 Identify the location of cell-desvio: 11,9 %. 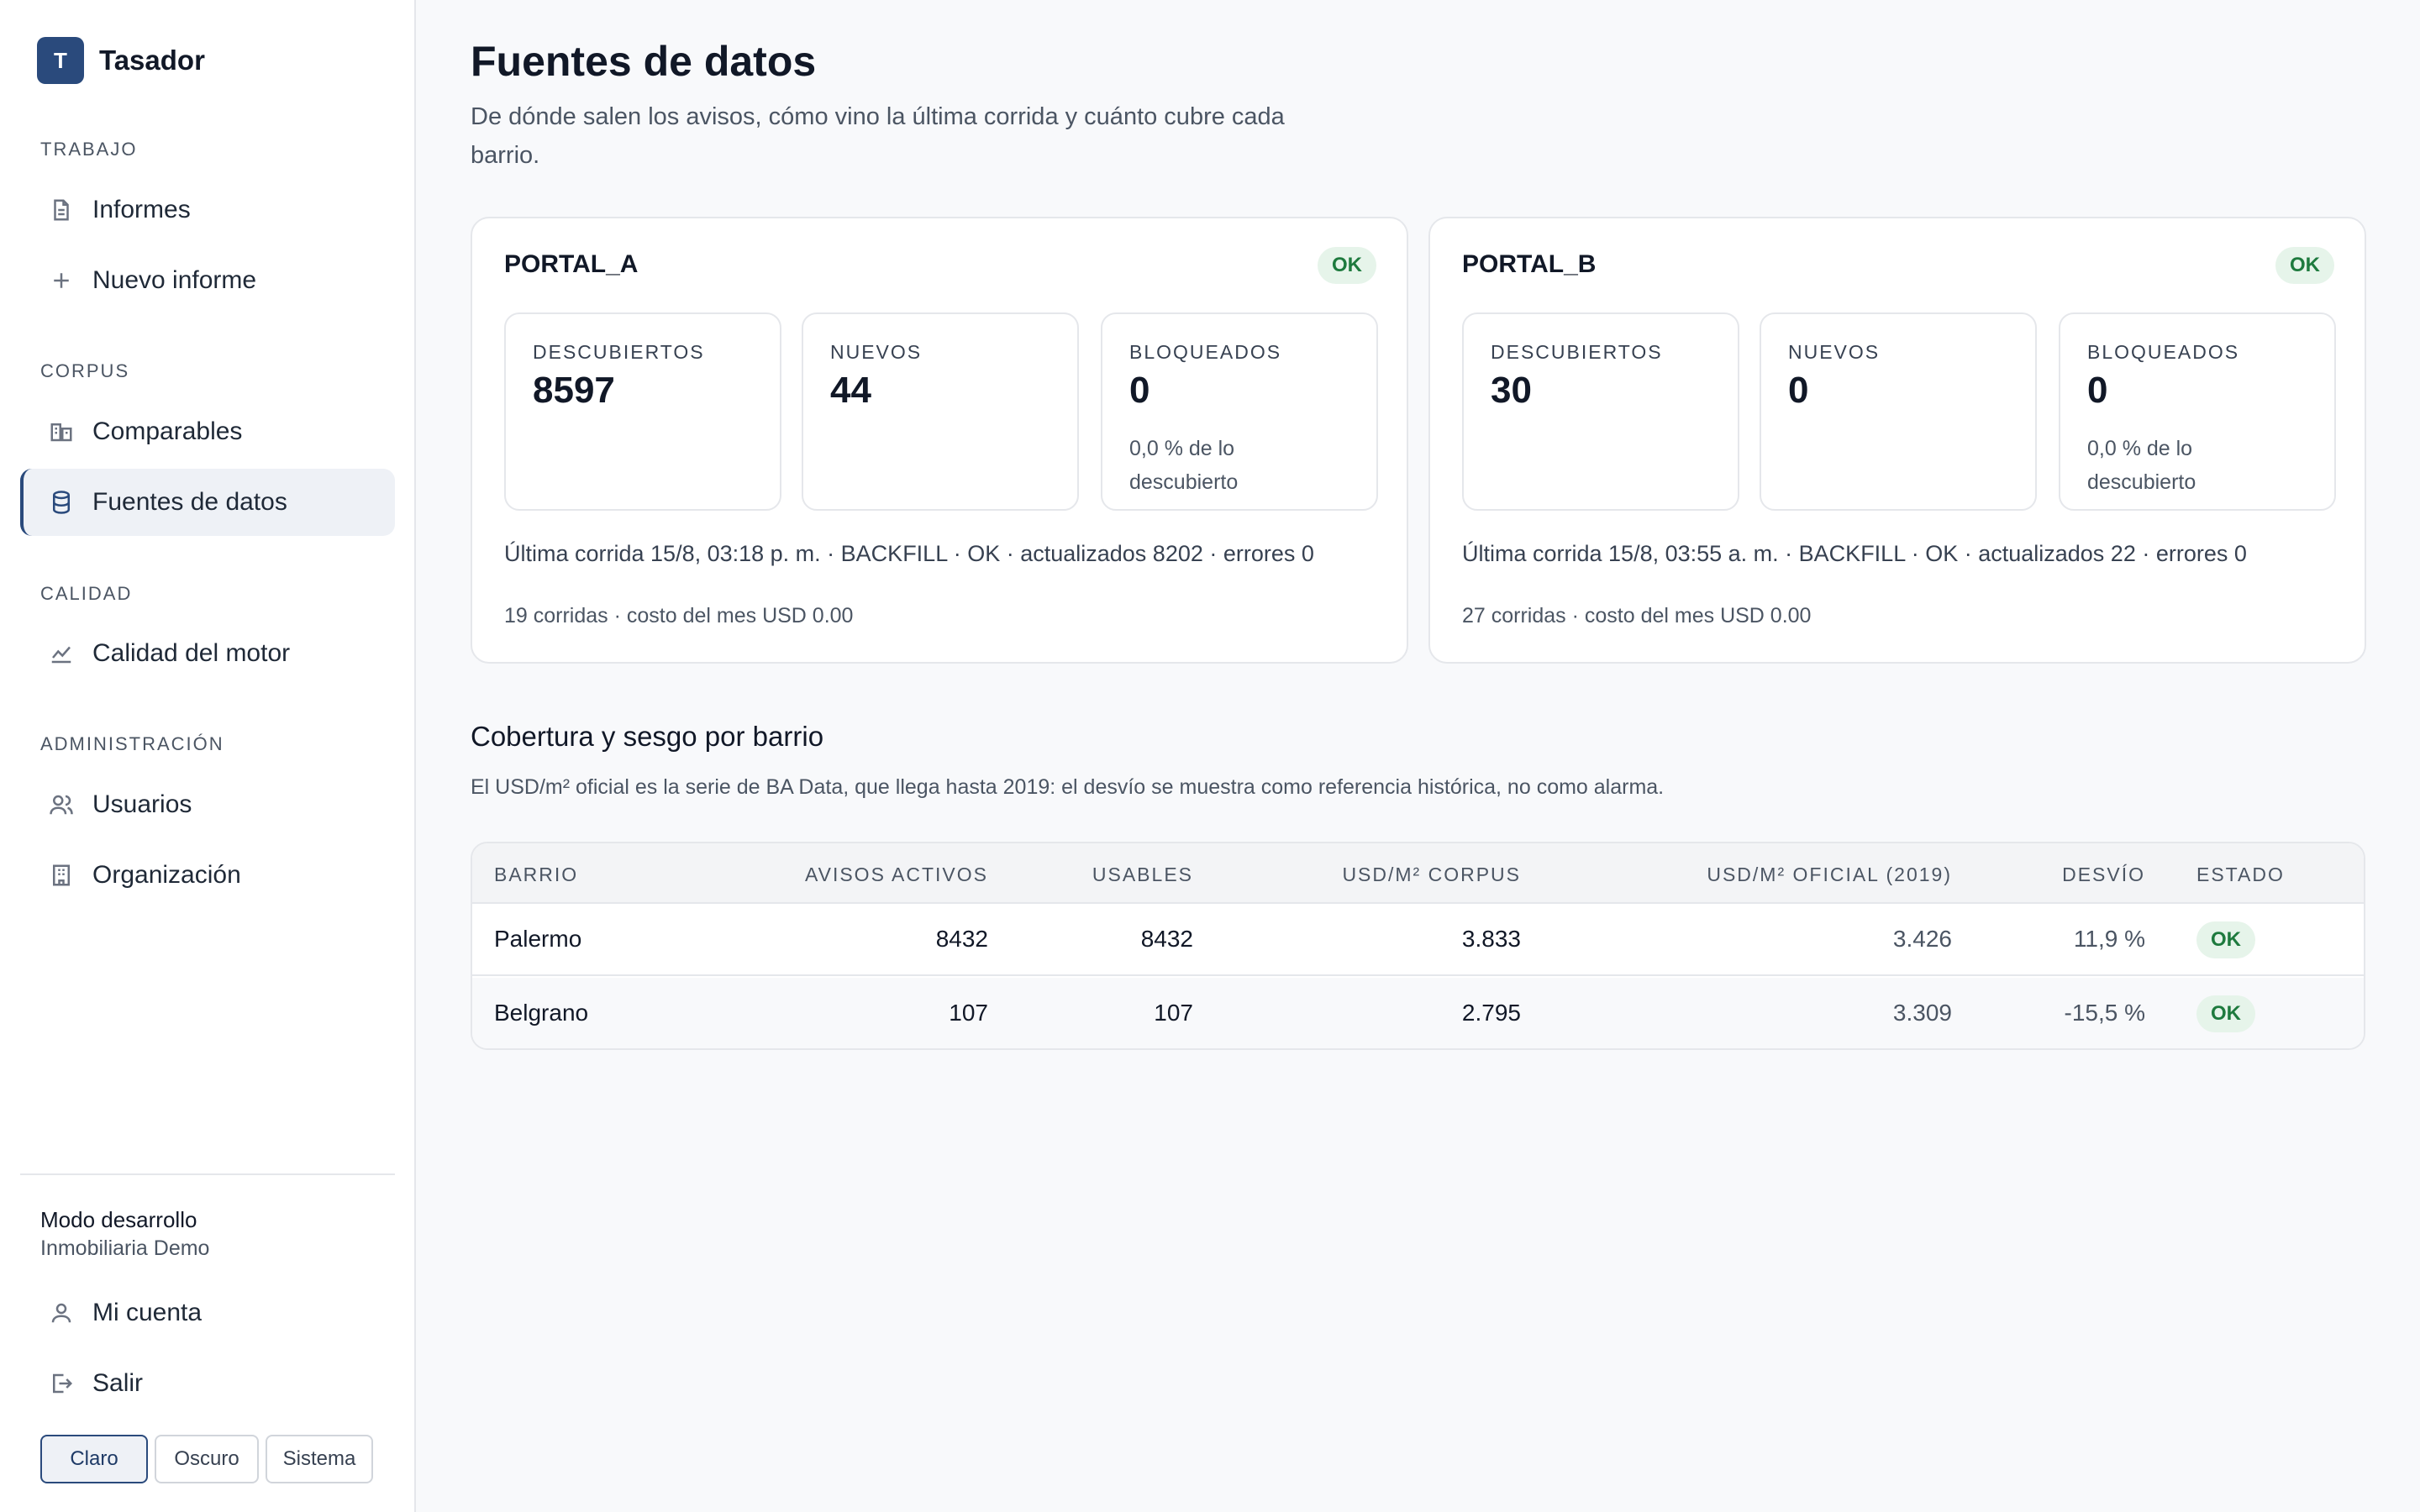
(2109, 939).